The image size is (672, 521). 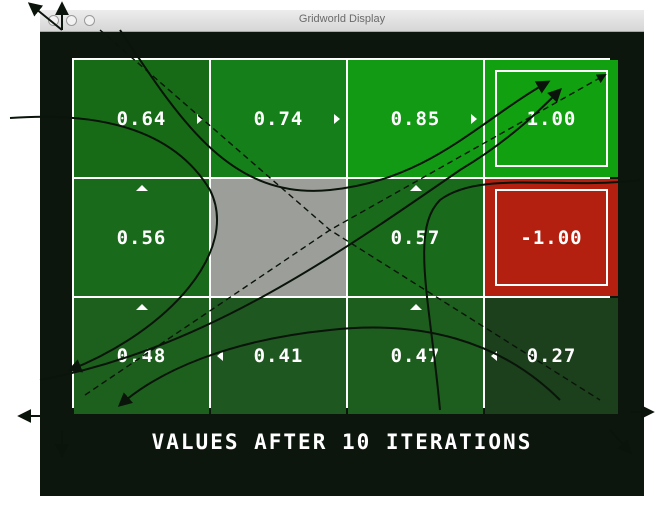 I want to click on cell-value: -1.00, so click(x=551, y=237).